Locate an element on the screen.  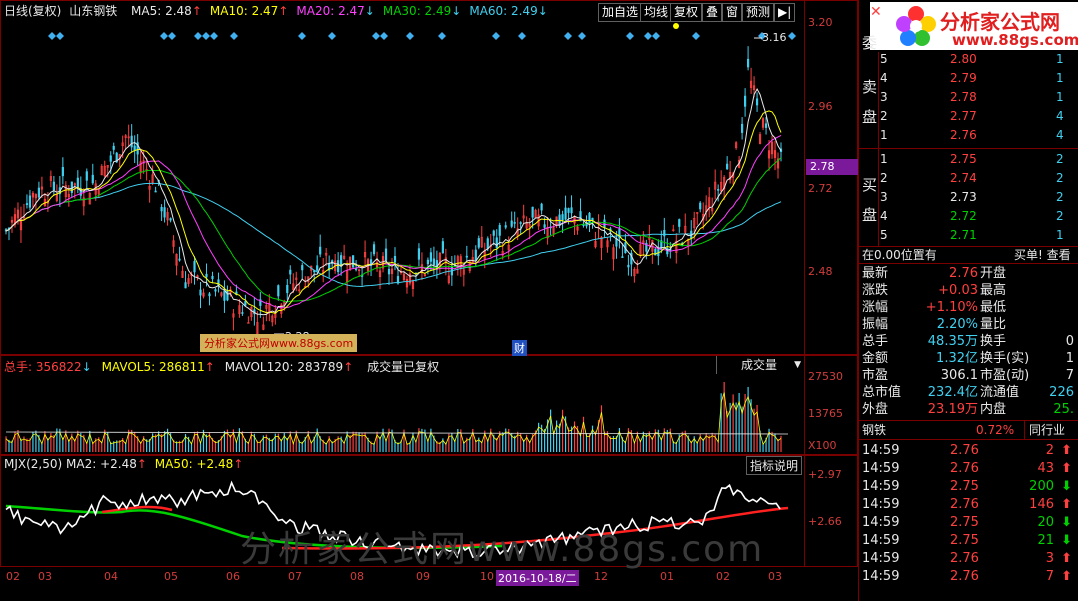
tab-same-industry: 同行业 is located at coordinates (1044, 430).